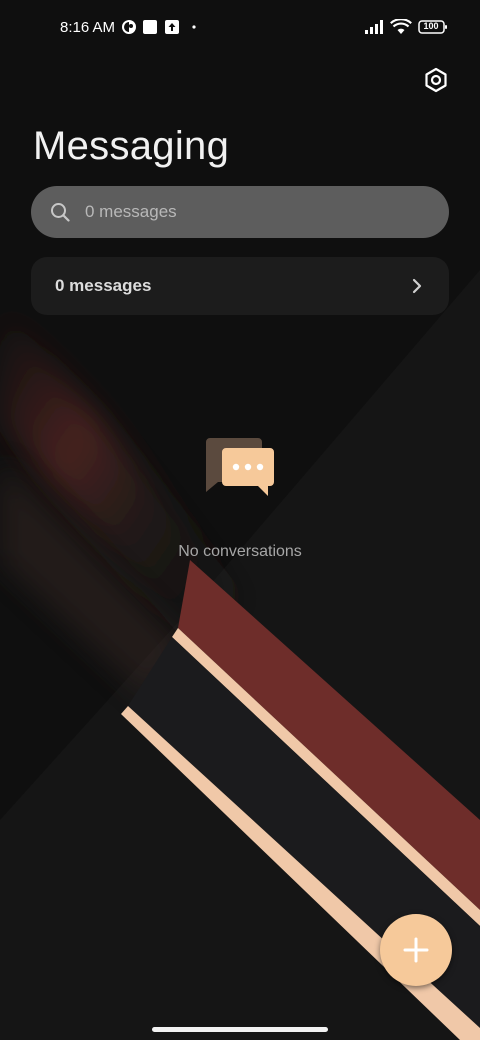 The height and width of the screenshot is (1040, 480). What do you see at coordinates (240, 28) in the screenshot?
I see `status-bar: 8:16 AM 100` at bounding box center [240, 28].